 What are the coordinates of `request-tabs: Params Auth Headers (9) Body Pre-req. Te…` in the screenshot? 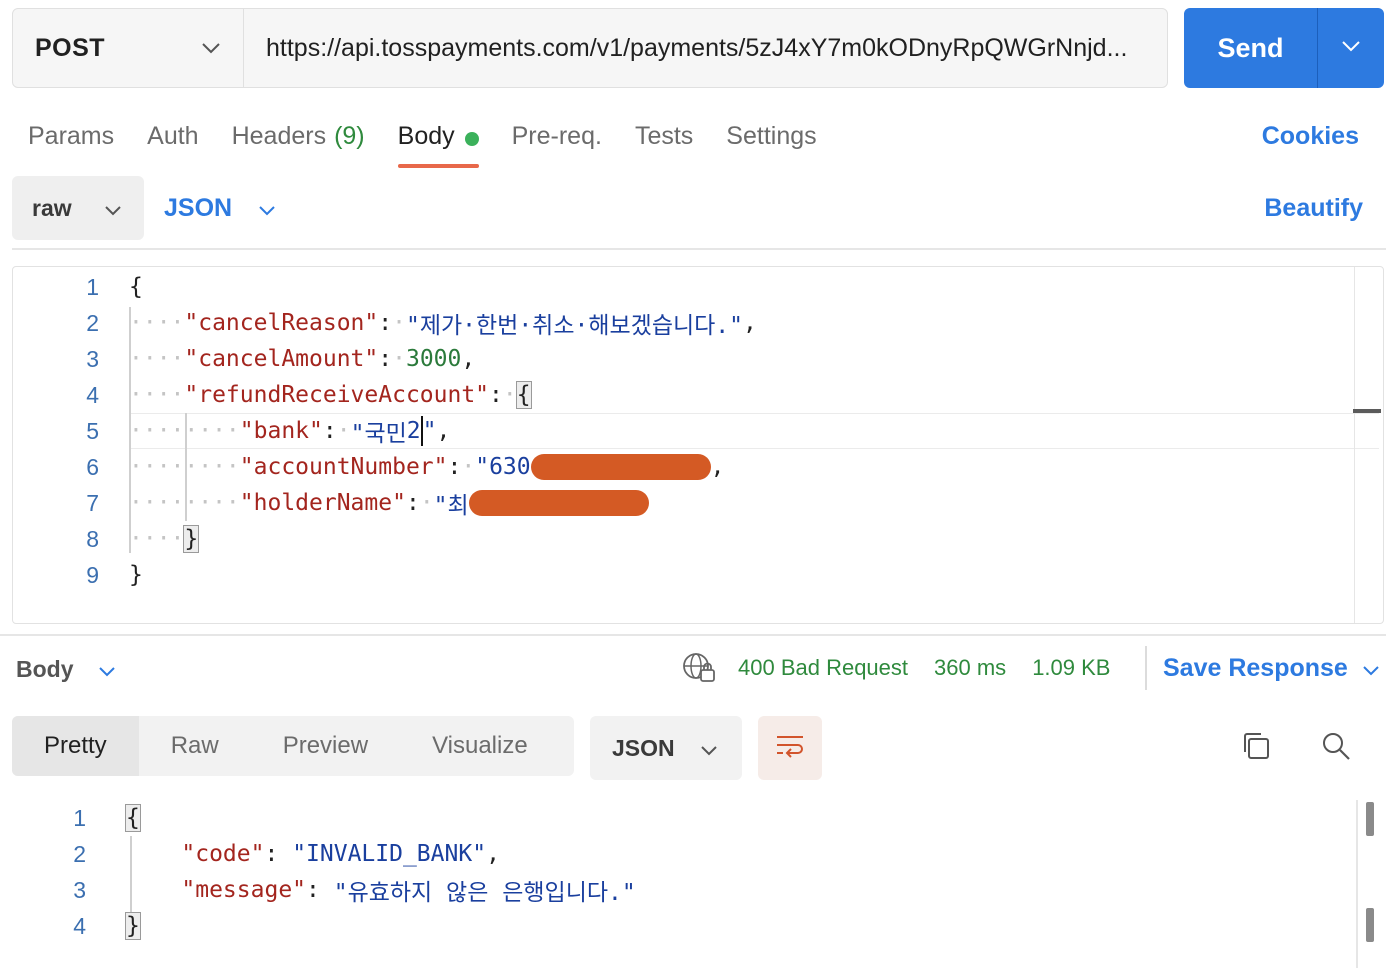 It's located at (439, 143).